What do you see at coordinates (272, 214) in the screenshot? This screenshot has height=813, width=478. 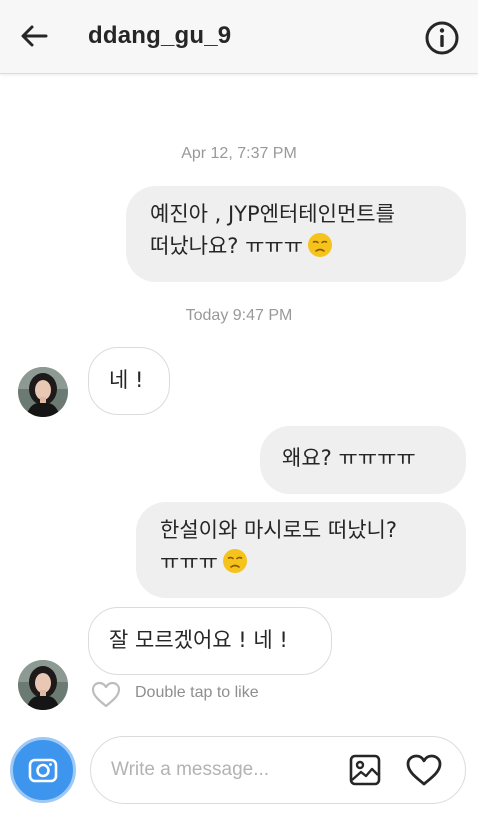 I see `message-line: 예진아 , JYP엔터테인먼트를` at bounding box center [272, 214].